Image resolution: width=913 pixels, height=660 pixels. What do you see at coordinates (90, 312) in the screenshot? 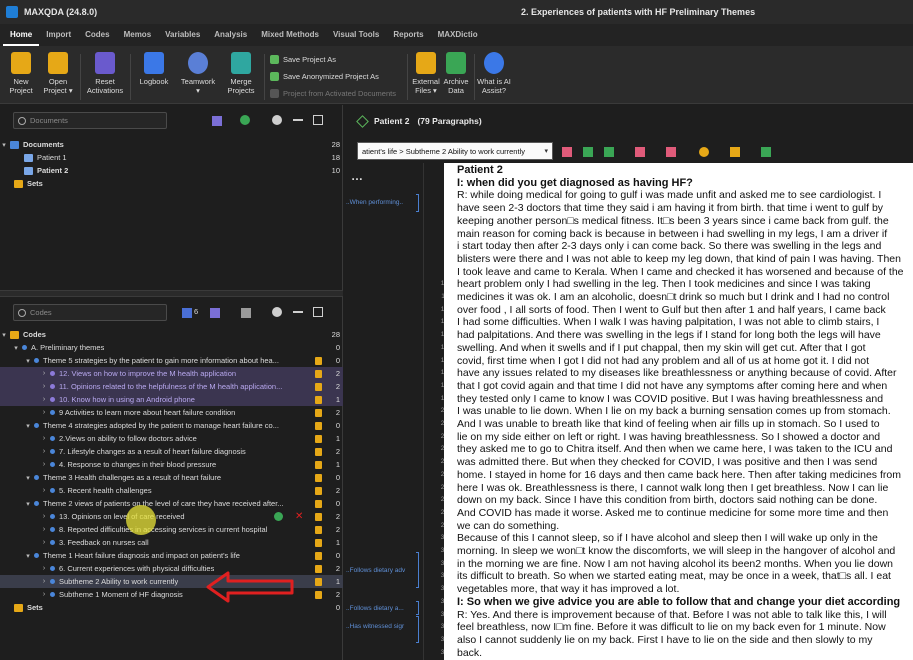
I see `codes-search-input: Codes` at bounding box center [90, 312].